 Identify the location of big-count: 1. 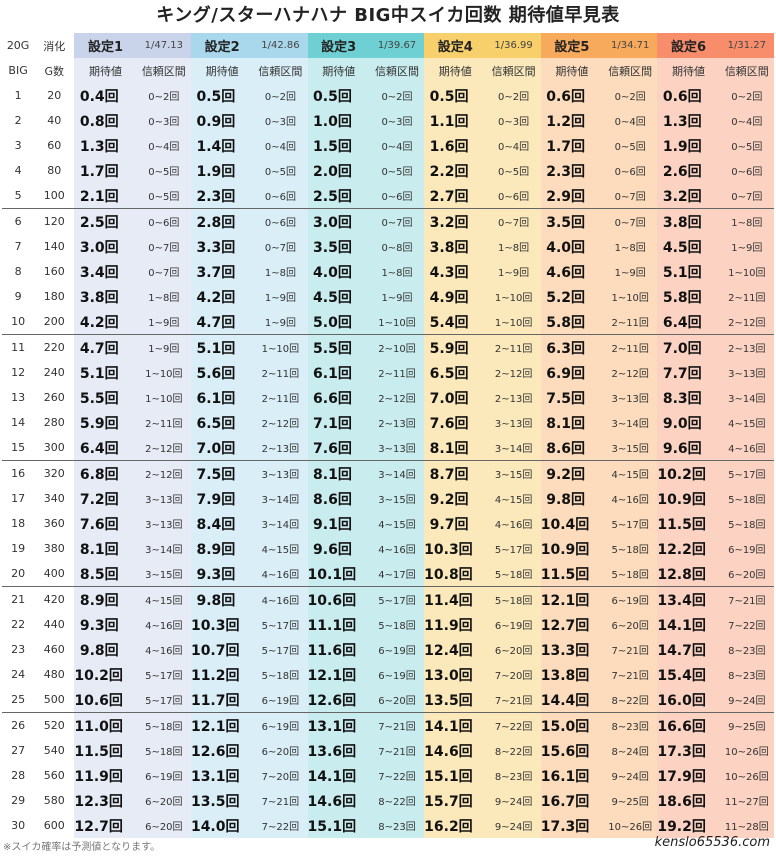
(18, 95).